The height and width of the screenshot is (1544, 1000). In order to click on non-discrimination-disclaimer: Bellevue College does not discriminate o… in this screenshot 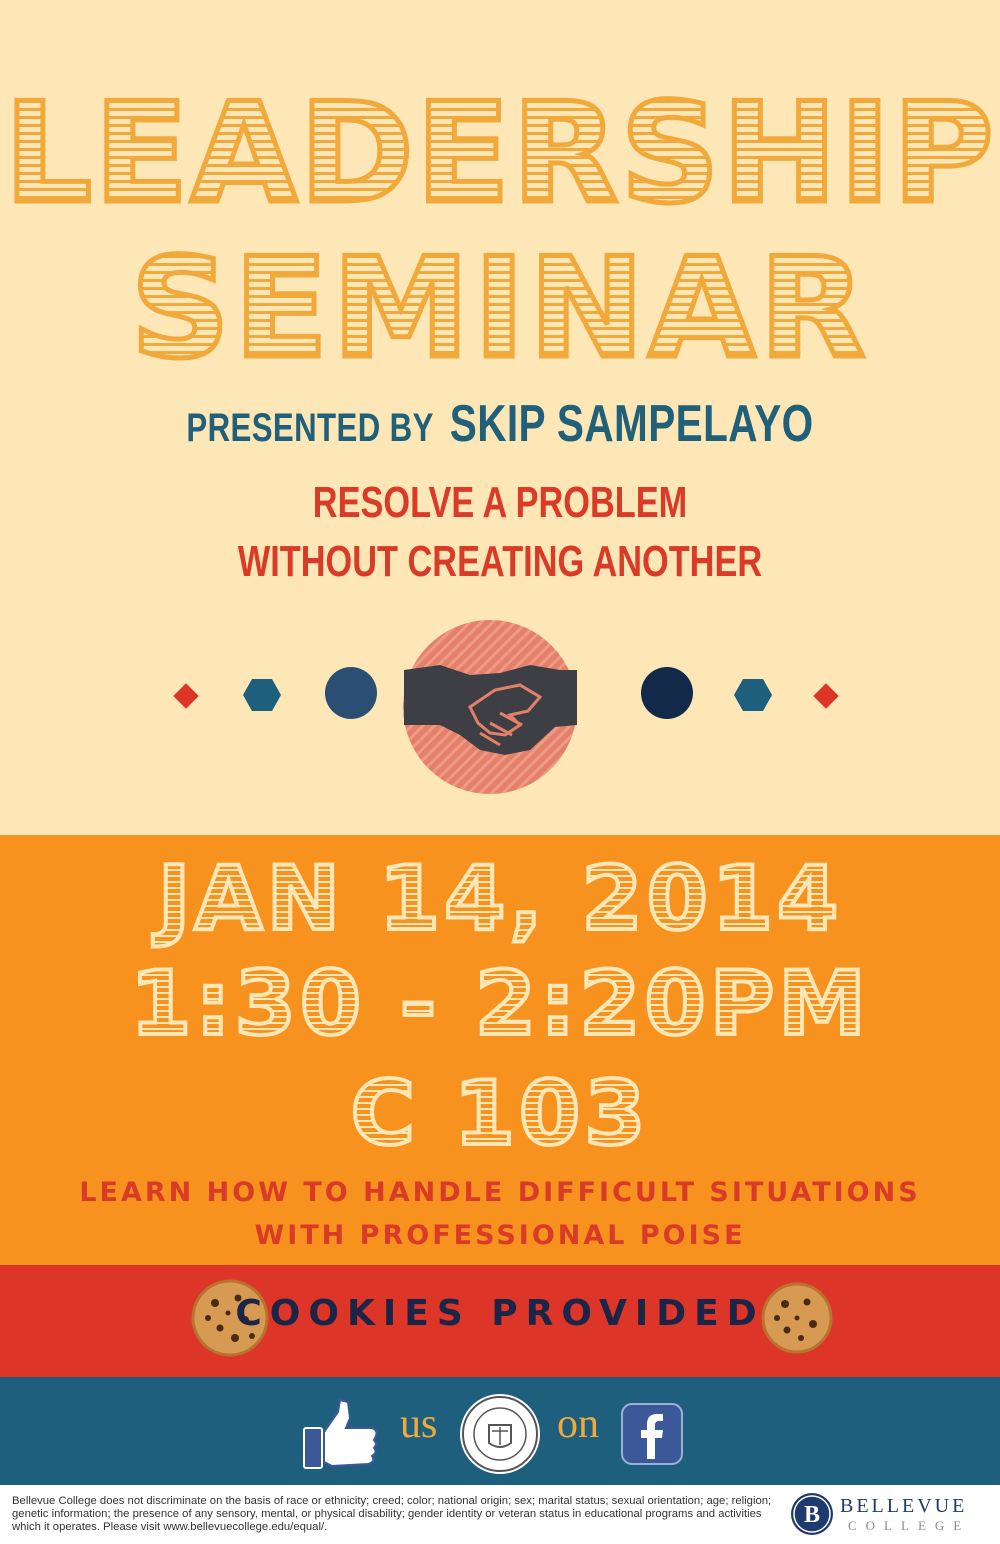, I will do `click(392, 1514)`.